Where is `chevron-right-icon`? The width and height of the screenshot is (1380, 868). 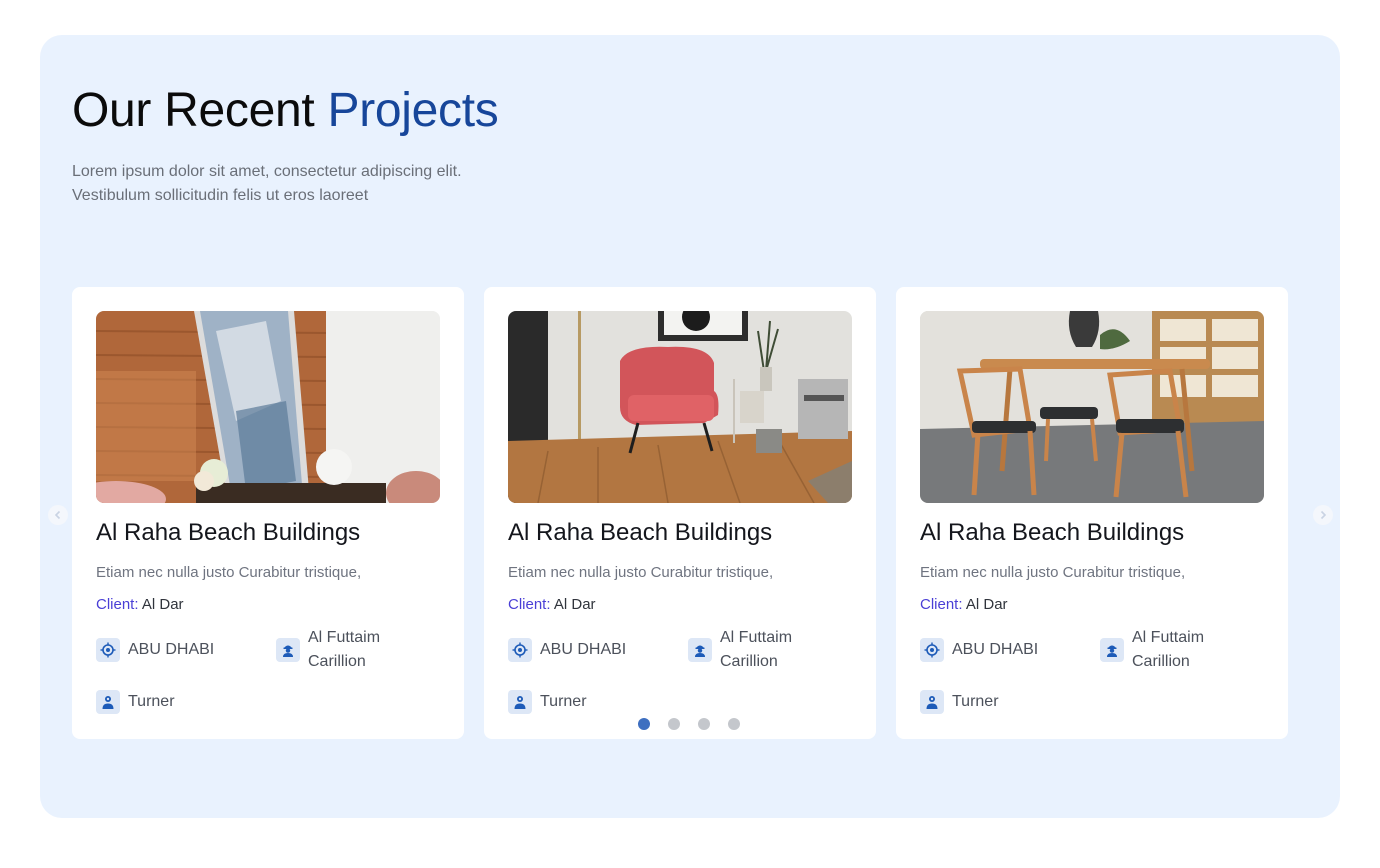 chevron-right-icon is located at coordinates (1323, 515).